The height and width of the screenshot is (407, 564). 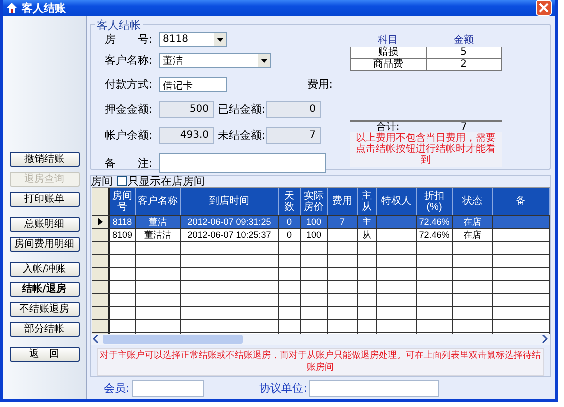 I want to click on table-cell-text: 商品费, so click(x=388, y=64).